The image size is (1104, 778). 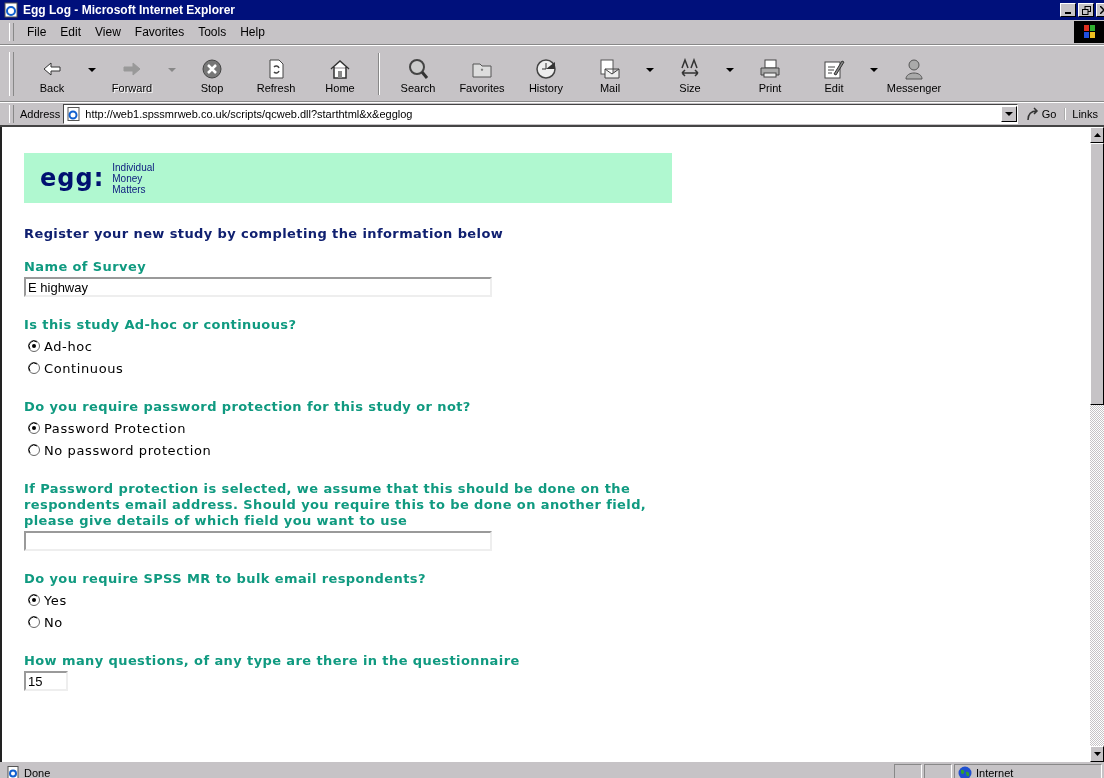 What do you see at coordinates (995, 772) in the screenshot?
I see `zone-text: Internet` at bounding box center [995, 772].